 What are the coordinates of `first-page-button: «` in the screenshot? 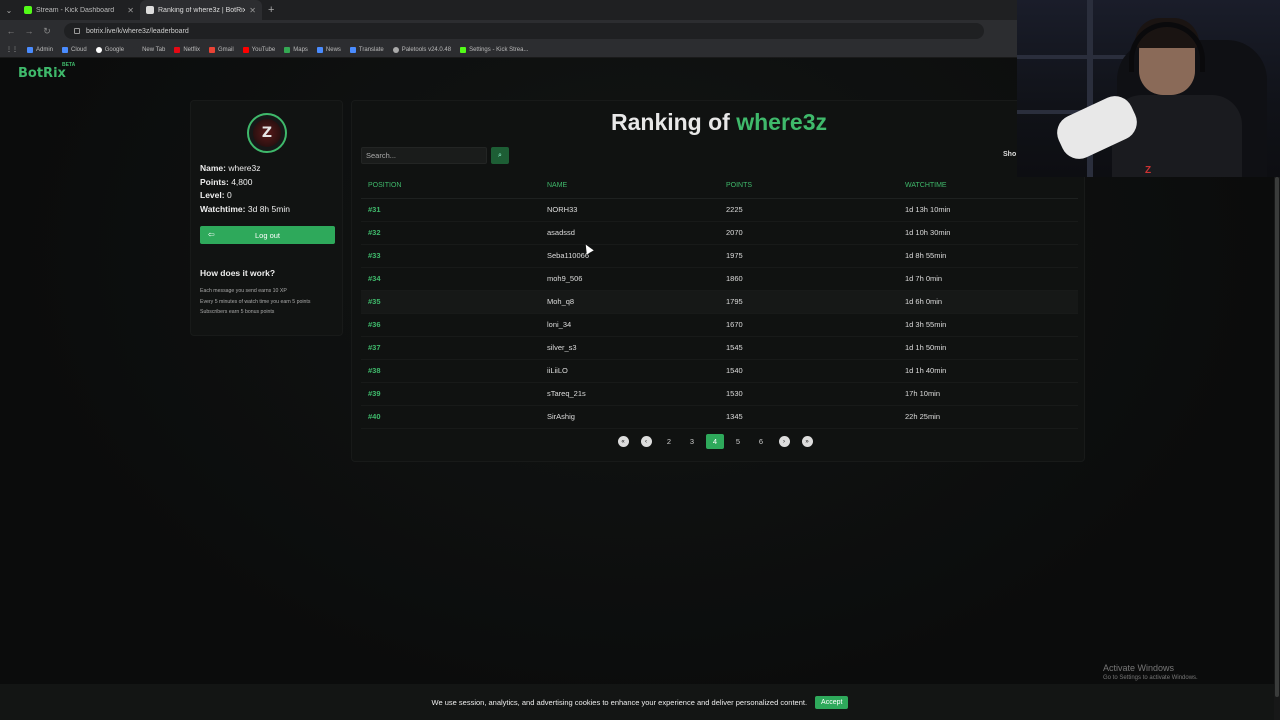 It's located at (623, 441).